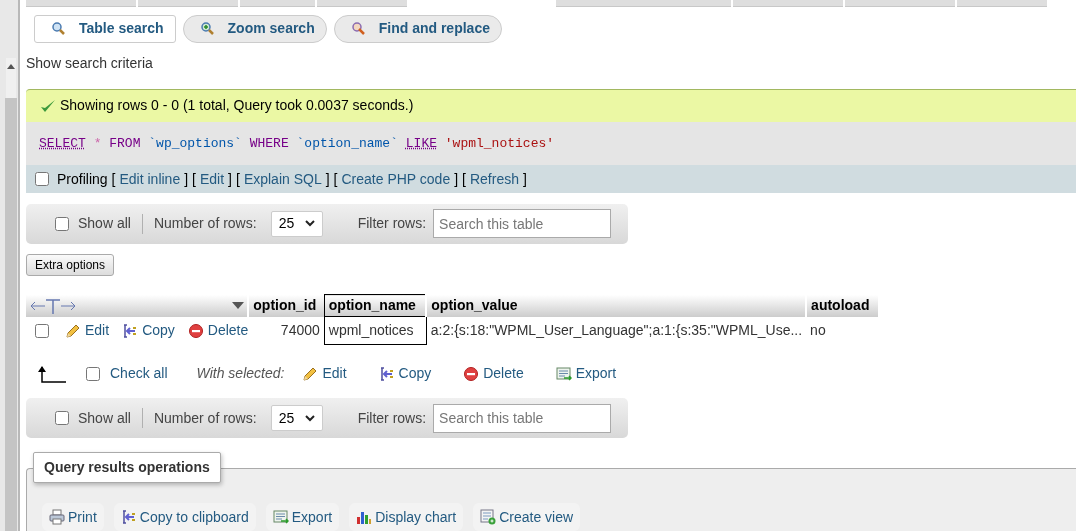 The image size is (1076, 531). What do you see at coordinates (527, 517) in the screenshot?
I see `operation-button: Create view` at bounding box center [527, 517].